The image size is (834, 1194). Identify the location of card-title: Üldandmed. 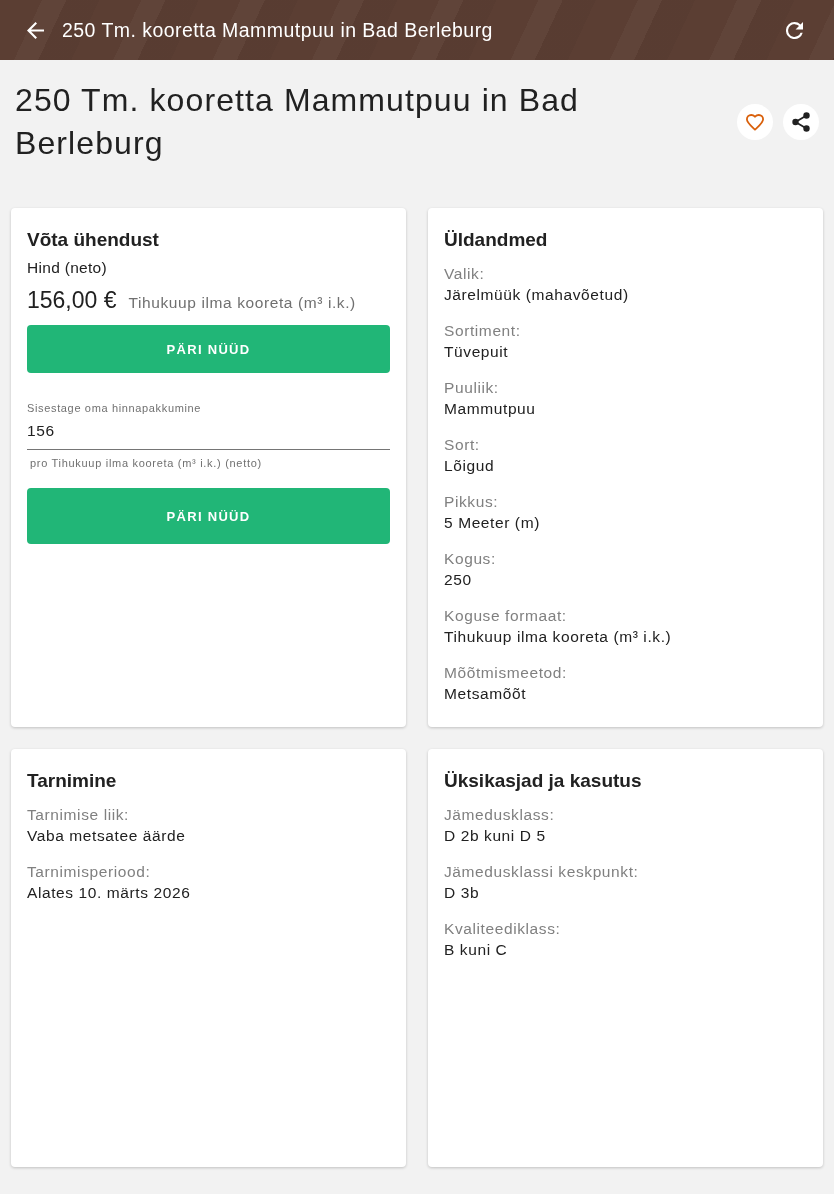
(496, 240).